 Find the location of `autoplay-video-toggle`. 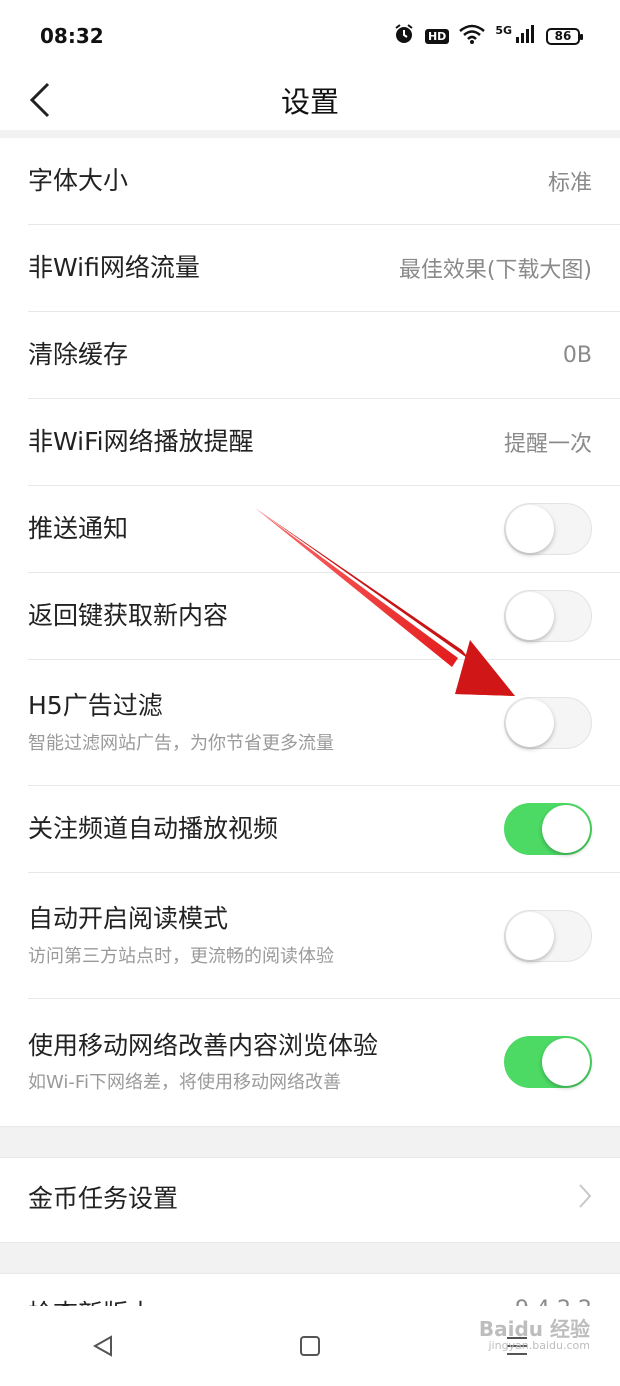

autoplay-video-toggle is located at coordinates (548, 829).